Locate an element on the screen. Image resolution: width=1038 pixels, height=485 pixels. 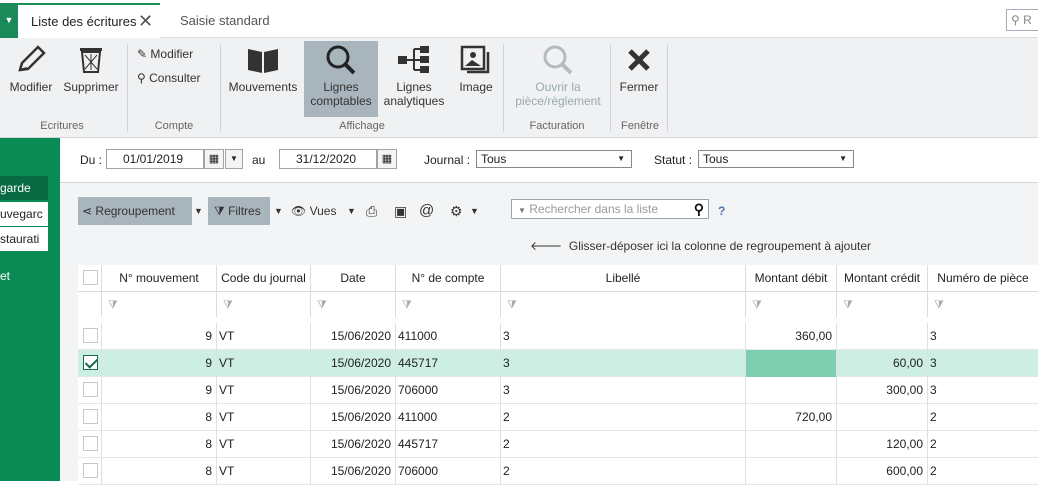
group-fenetre: Fenêtre is located at coordinates (640, 126).